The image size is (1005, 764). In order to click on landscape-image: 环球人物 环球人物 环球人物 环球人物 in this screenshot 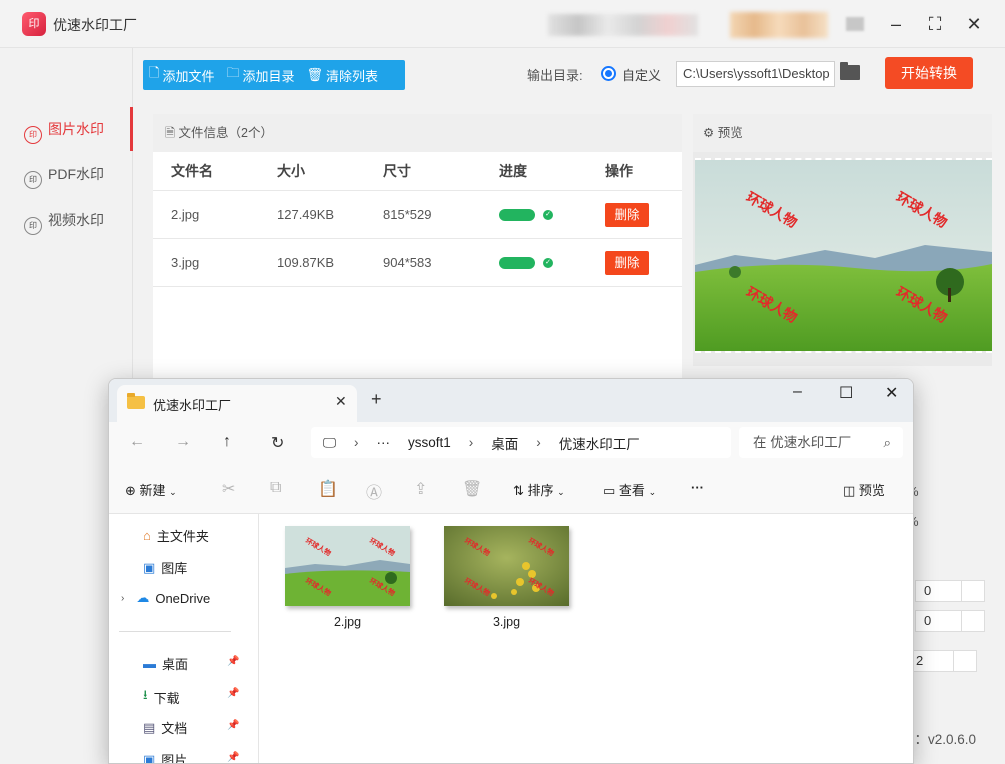, I will do `click(843, 255)`.